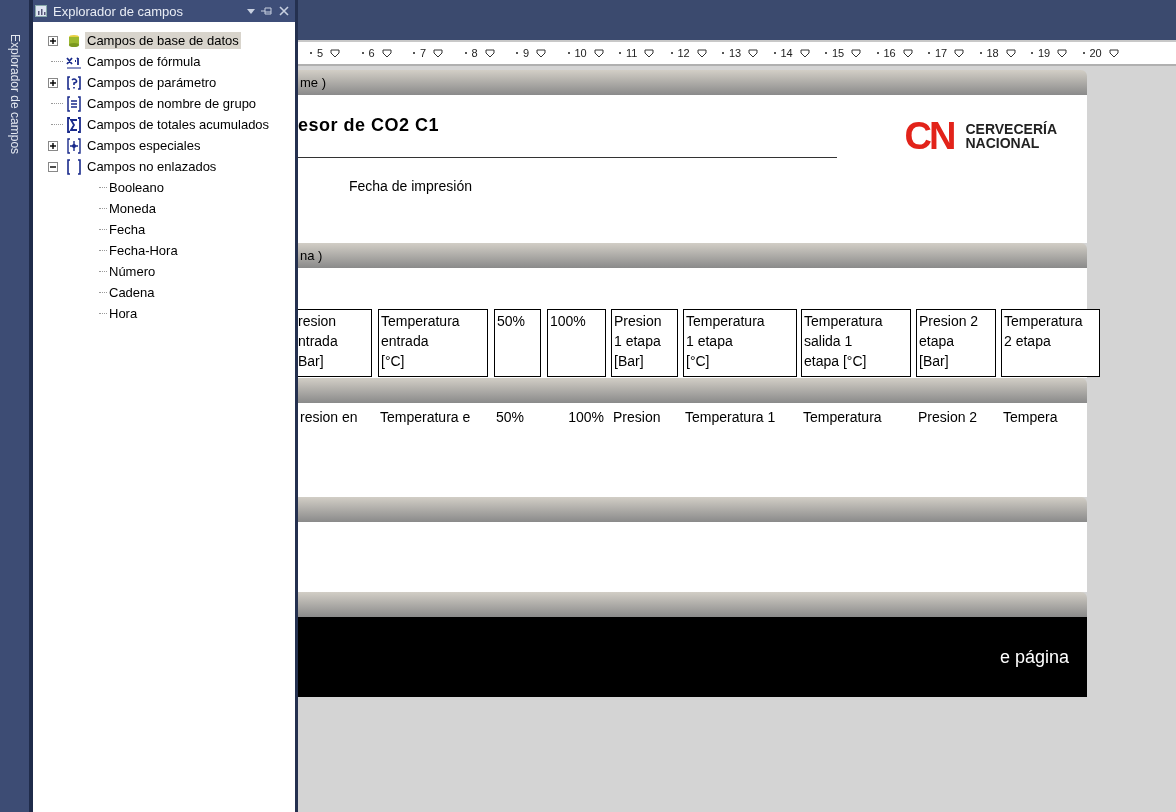  What do you see at coordinates (74, 124) in the screenshot?
I see `sum-icon` at bounding box center [74, 124].